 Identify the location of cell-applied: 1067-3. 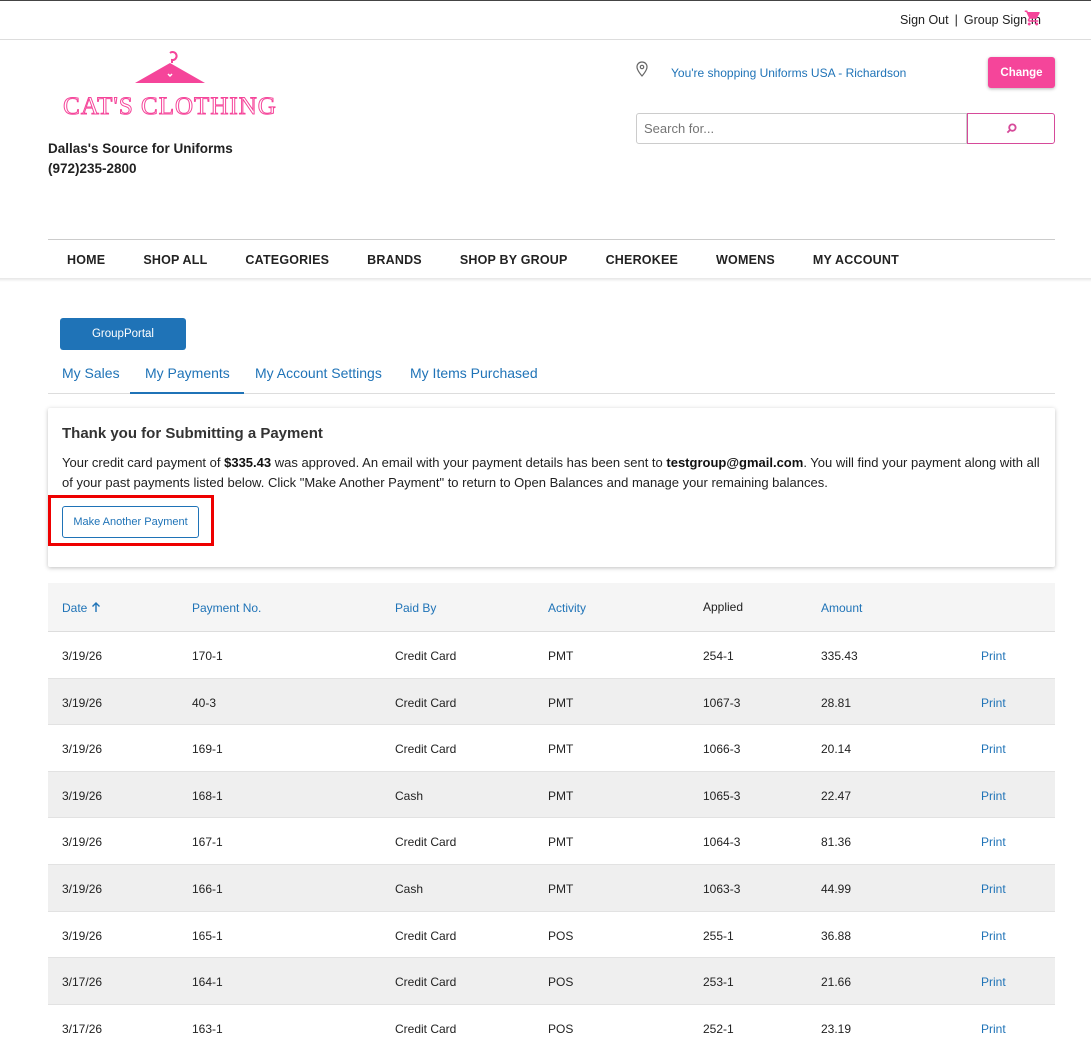
(722, 702).